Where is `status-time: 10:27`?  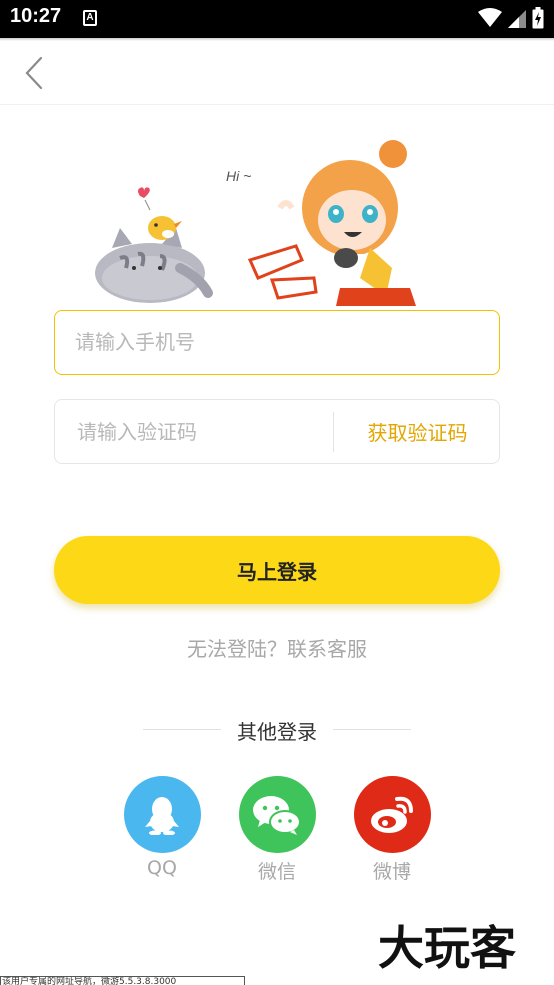
status-time: 10:27 is located at coordinates (36, 16).